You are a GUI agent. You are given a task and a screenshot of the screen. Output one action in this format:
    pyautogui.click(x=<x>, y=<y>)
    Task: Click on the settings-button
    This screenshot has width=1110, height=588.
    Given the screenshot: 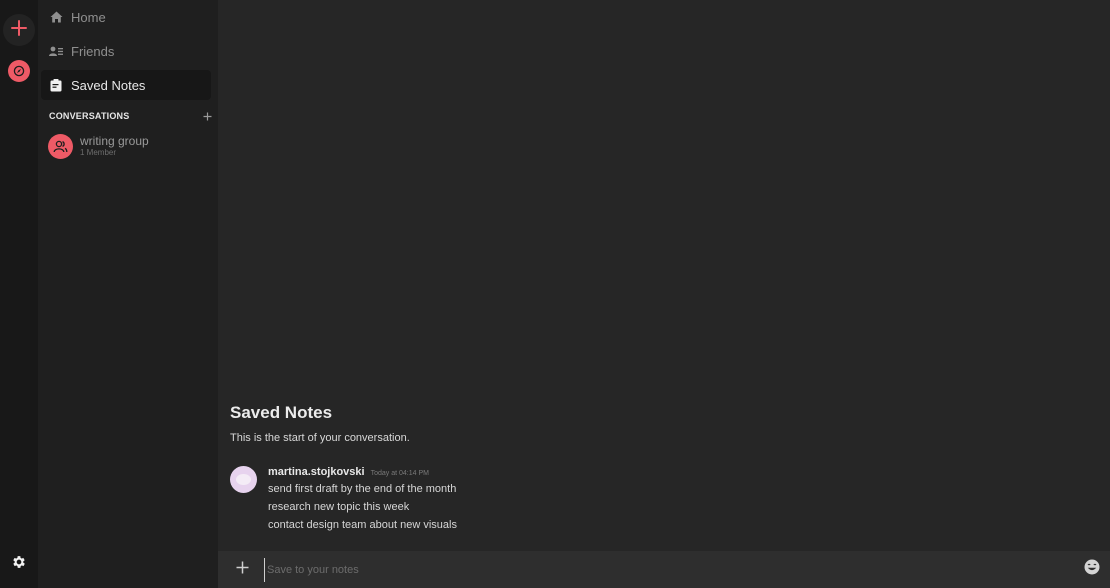 What is the action you would take?
    pyautogui.click(x=19, y=564)
    